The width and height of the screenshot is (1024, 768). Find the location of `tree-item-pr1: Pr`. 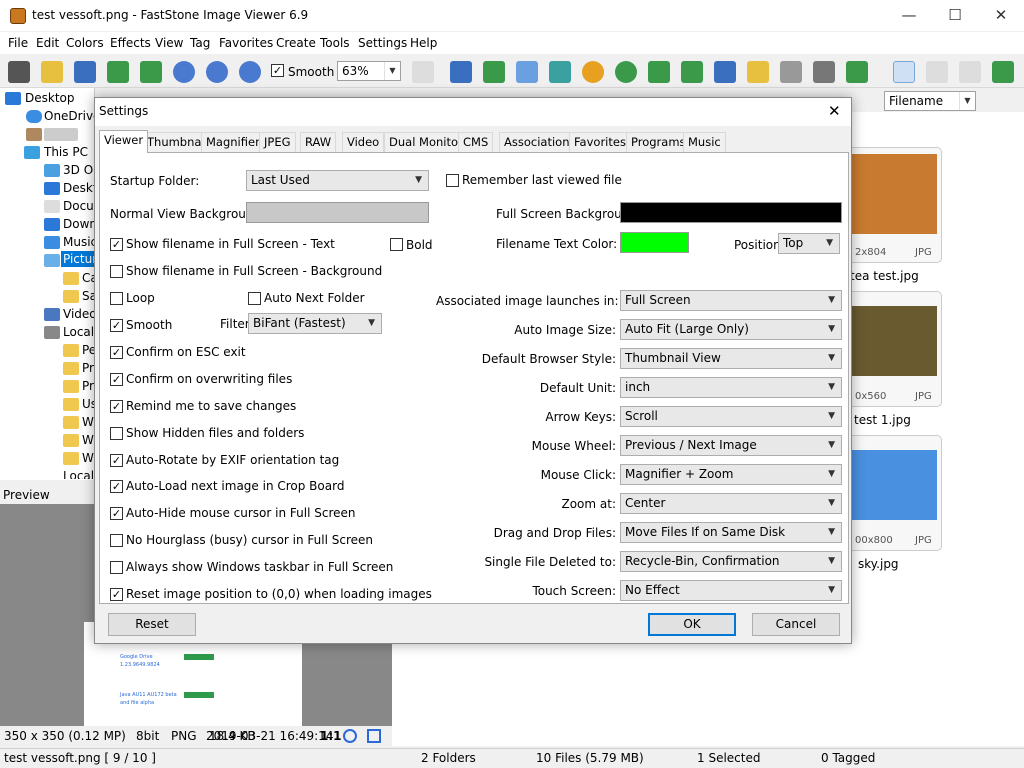

tree-item-pr1: Pr is located at coordinates (88, 368).